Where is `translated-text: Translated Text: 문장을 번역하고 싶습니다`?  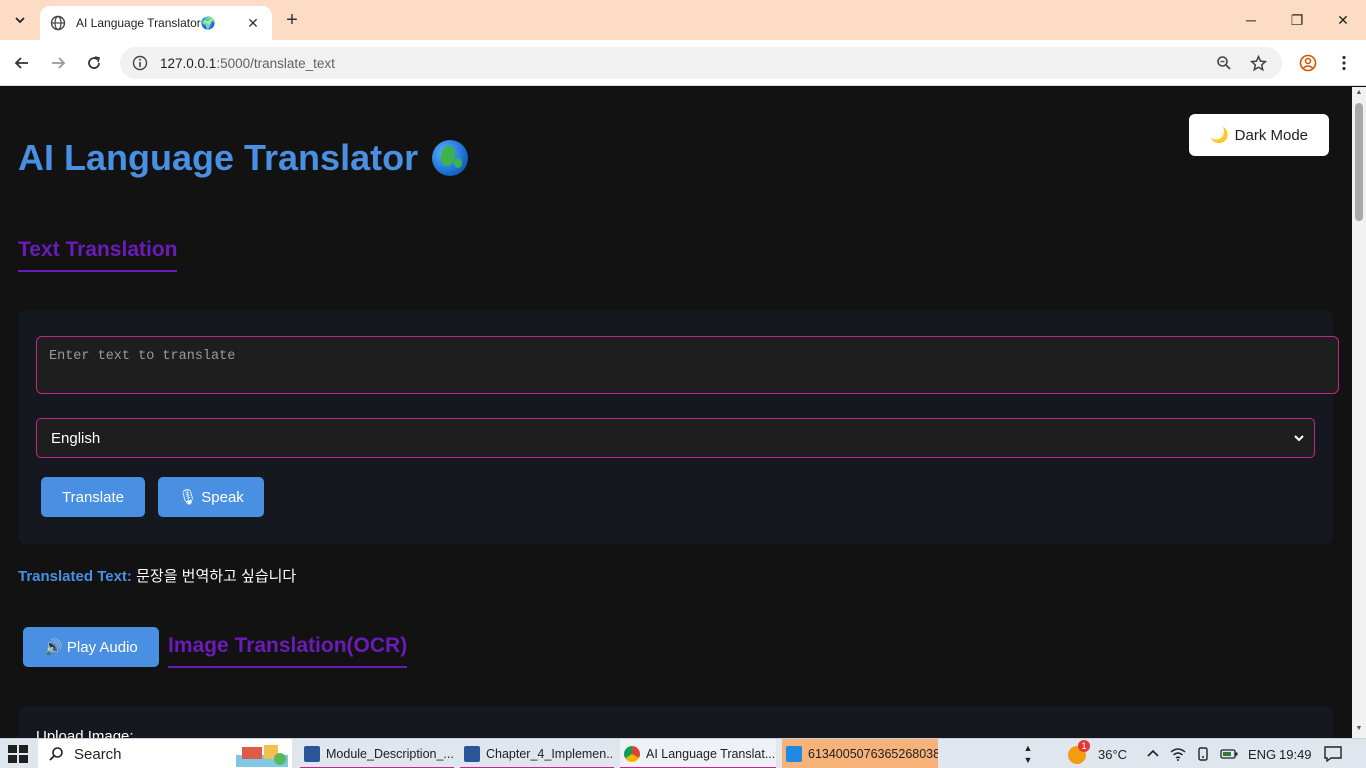
translated-text: Translated Text: 문장을 번역하고 싶습니다 is located at coordinates (157, 575).